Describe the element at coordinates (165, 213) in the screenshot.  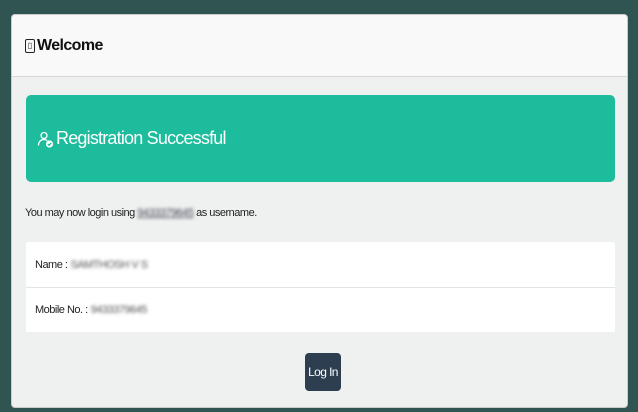
I see `info-username: 9433379645` at that location.